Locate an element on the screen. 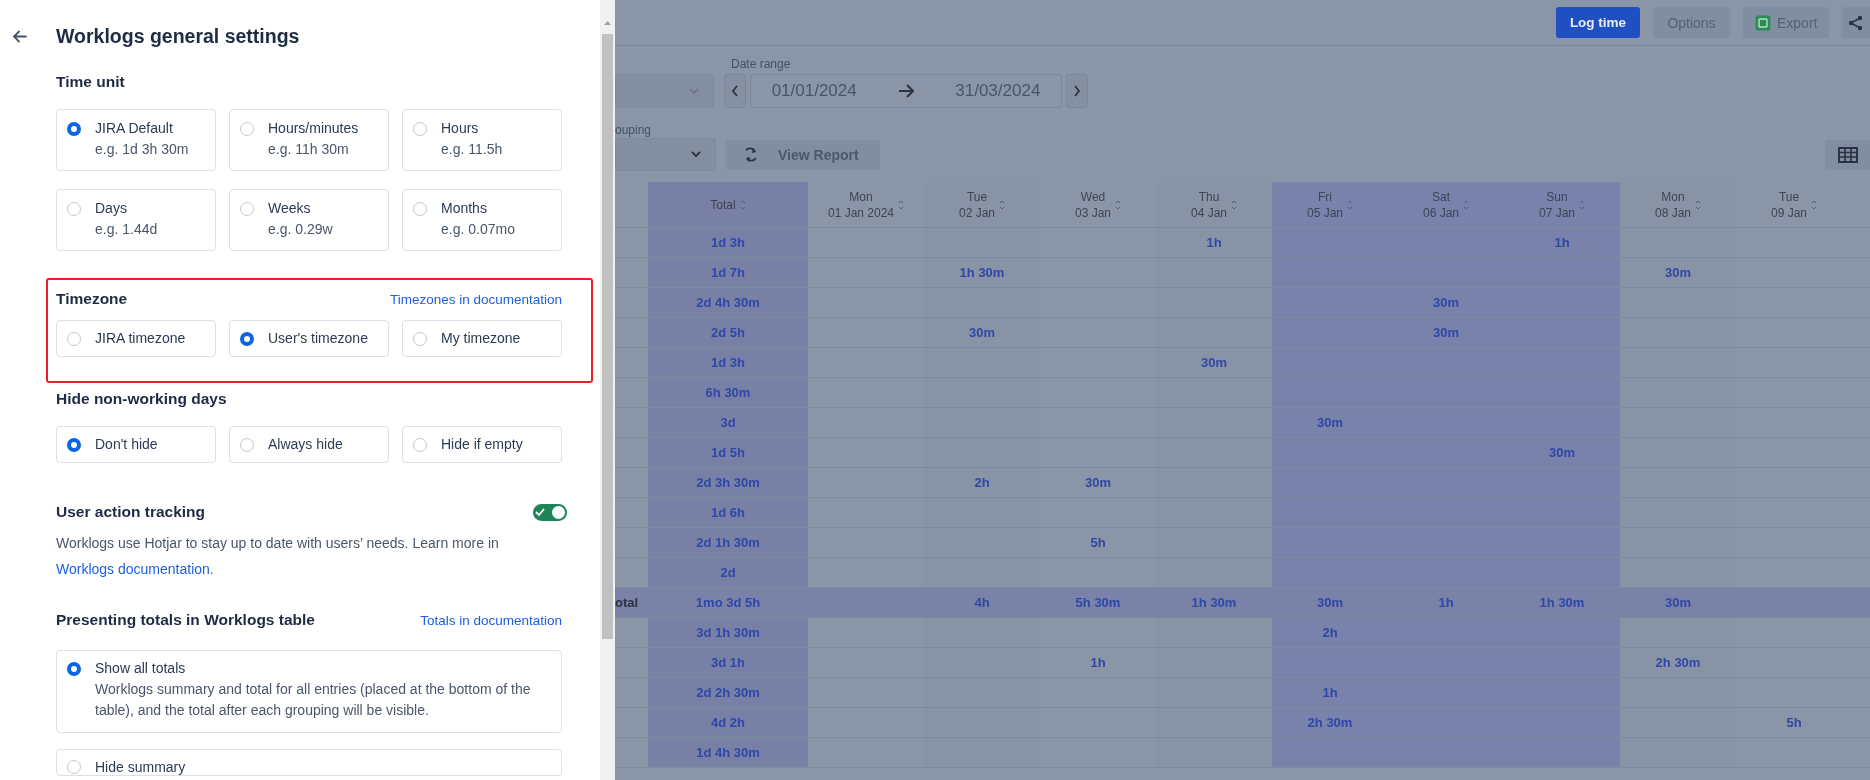 The height and width of the screenshot is (780, 1870). option-card: Don't hide is located at coordinates (136, 444).